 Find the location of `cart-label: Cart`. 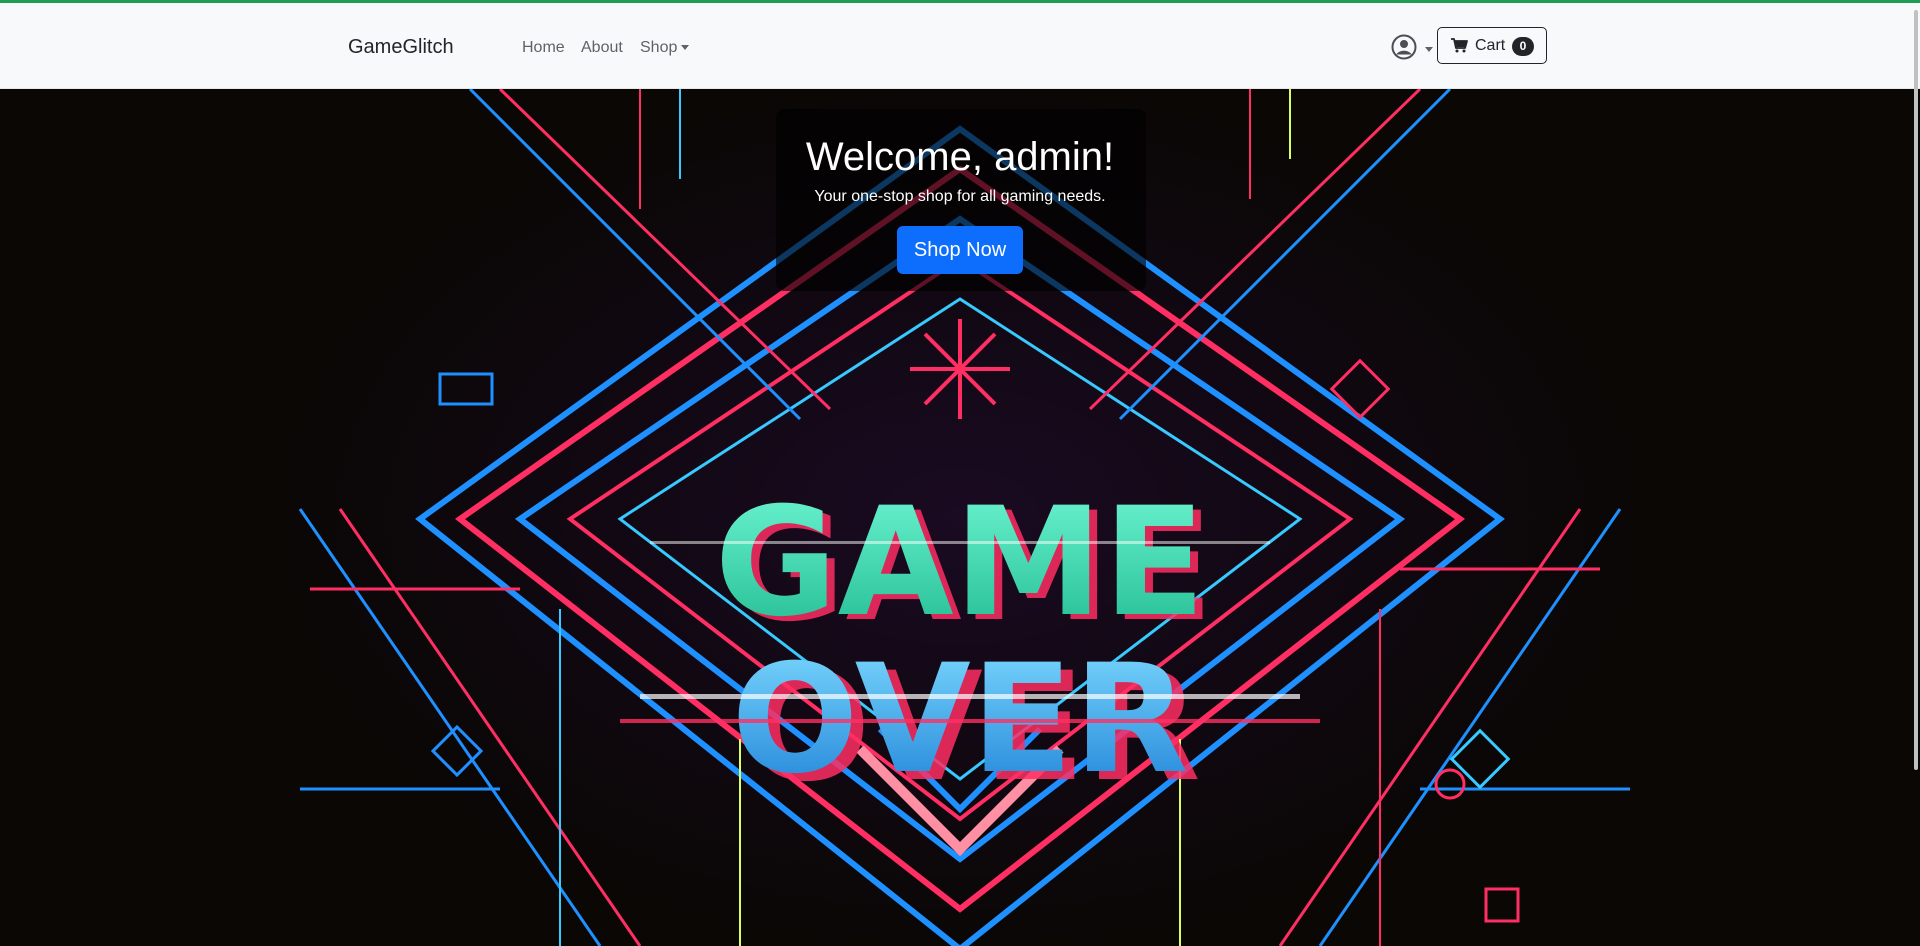

cart-label: Cart is located at coordinates (1490, 45).